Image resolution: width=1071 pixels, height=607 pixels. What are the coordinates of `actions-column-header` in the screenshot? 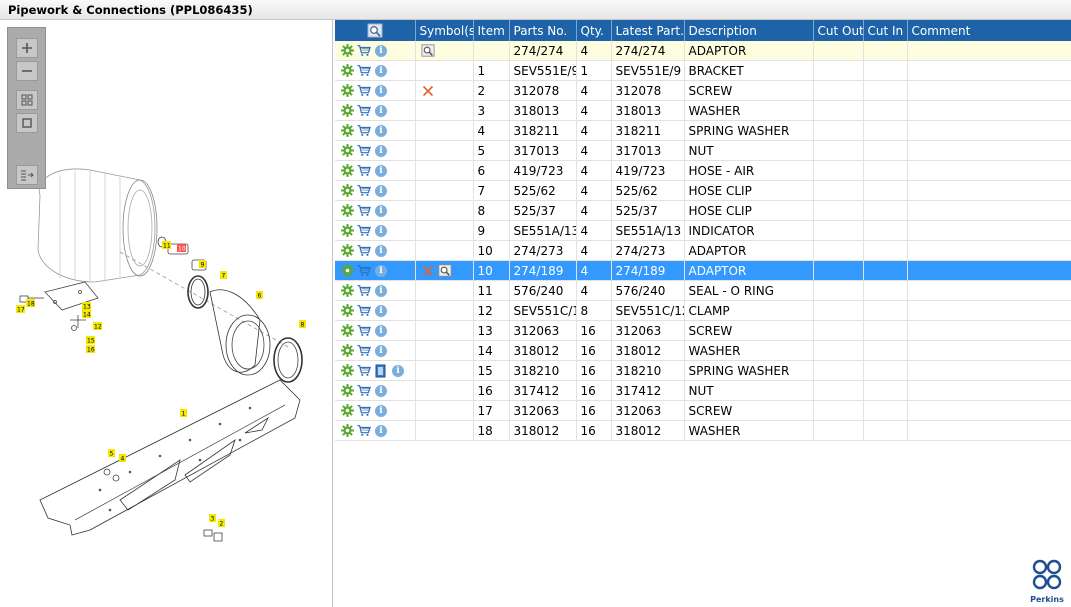 It's located at (375, 30).